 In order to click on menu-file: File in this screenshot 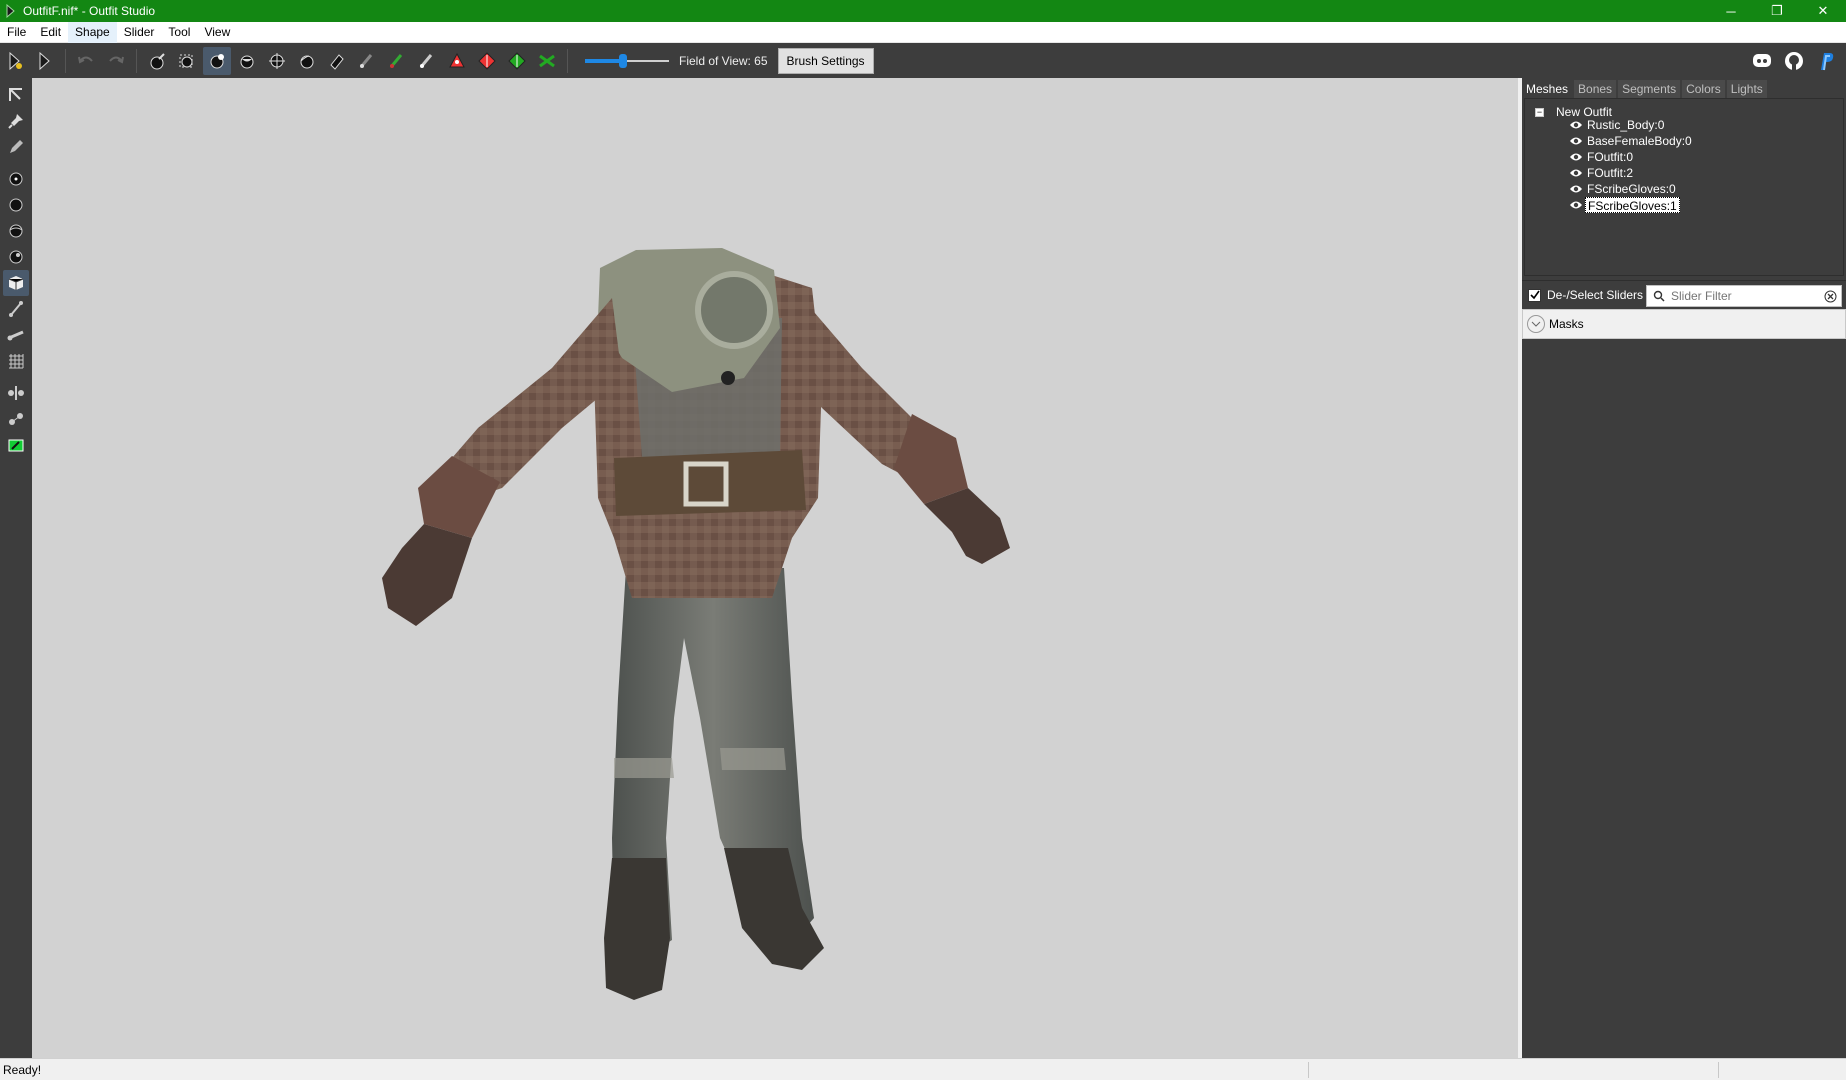, I will do `click(16, 32)`.